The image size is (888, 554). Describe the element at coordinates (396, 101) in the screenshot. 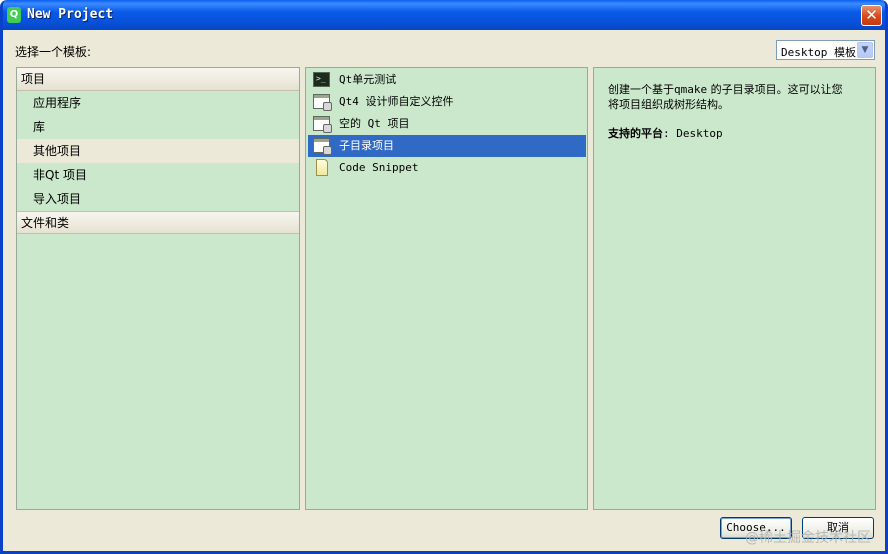

I see `template-label: Qt4 设计师自定义控件` at that location.